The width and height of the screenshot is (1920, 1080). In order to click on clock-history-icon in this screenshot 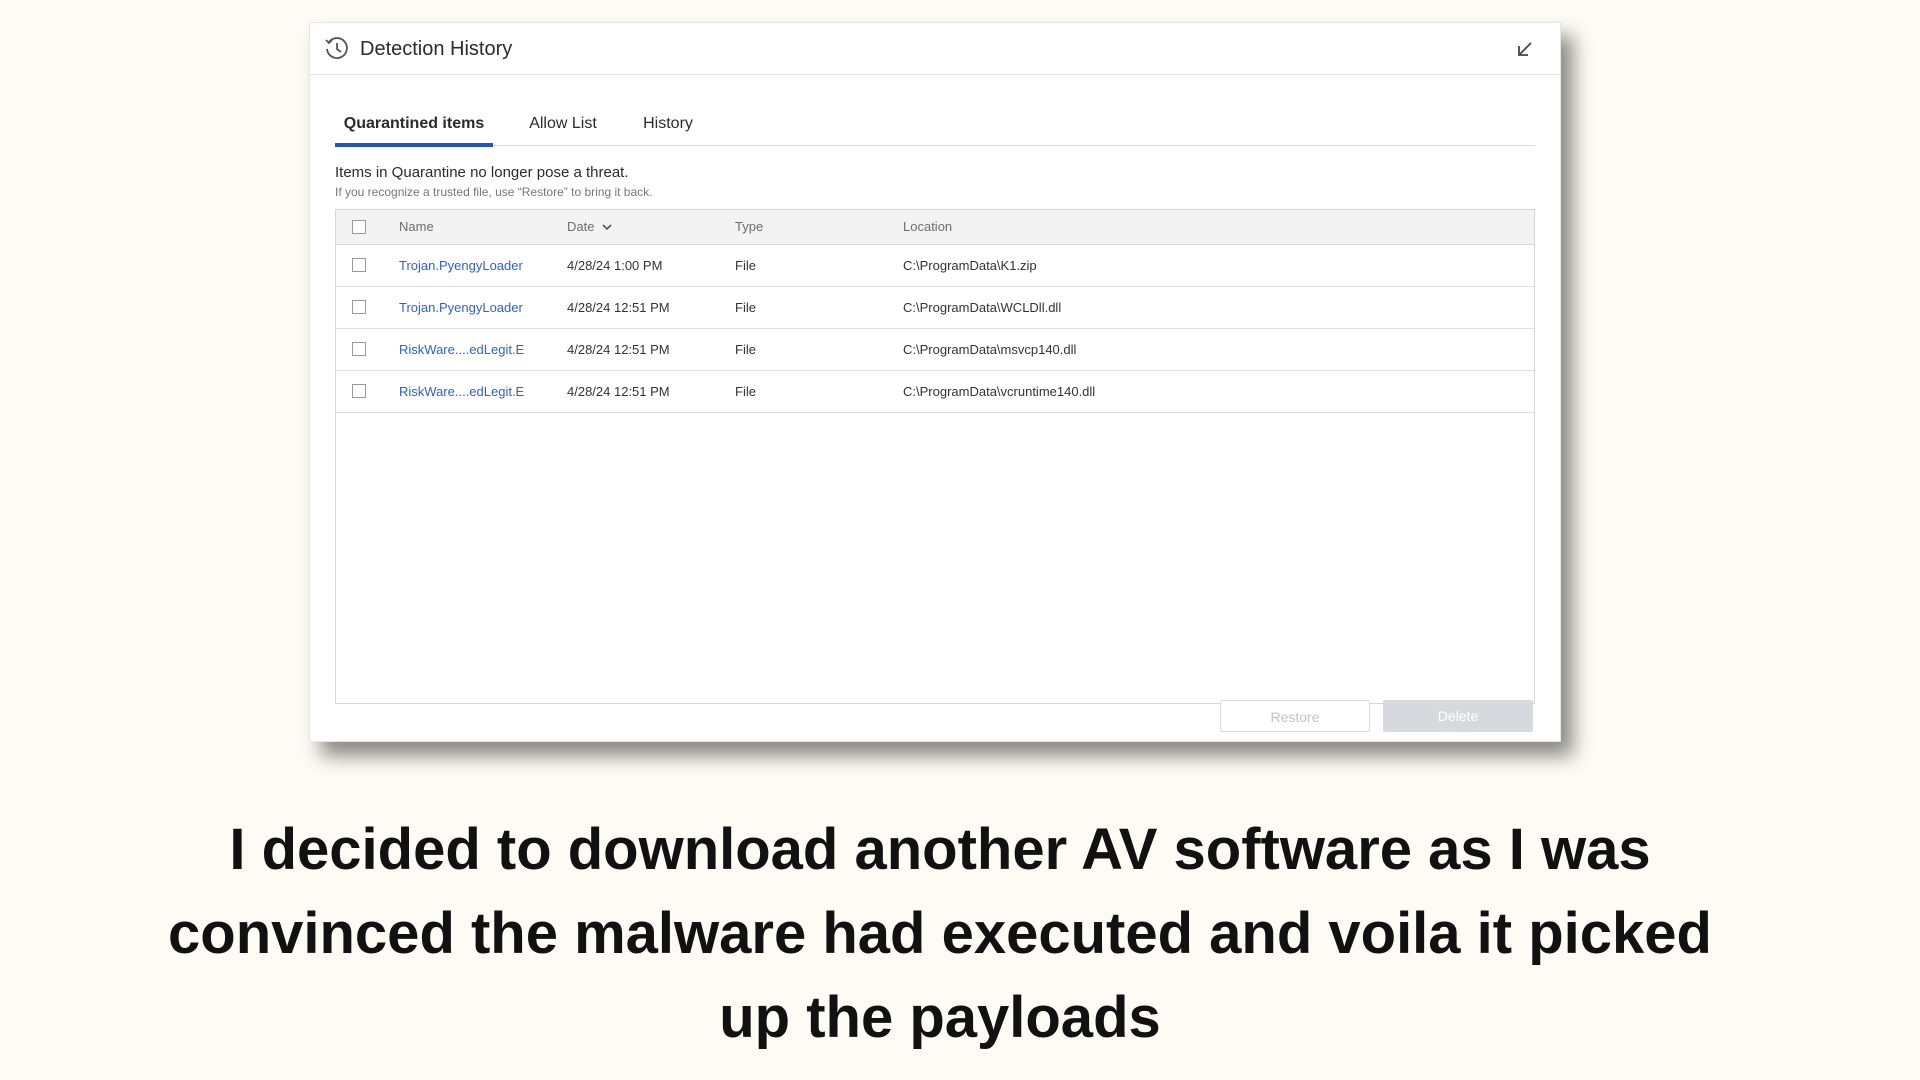, I will do `click(336, 48)`.